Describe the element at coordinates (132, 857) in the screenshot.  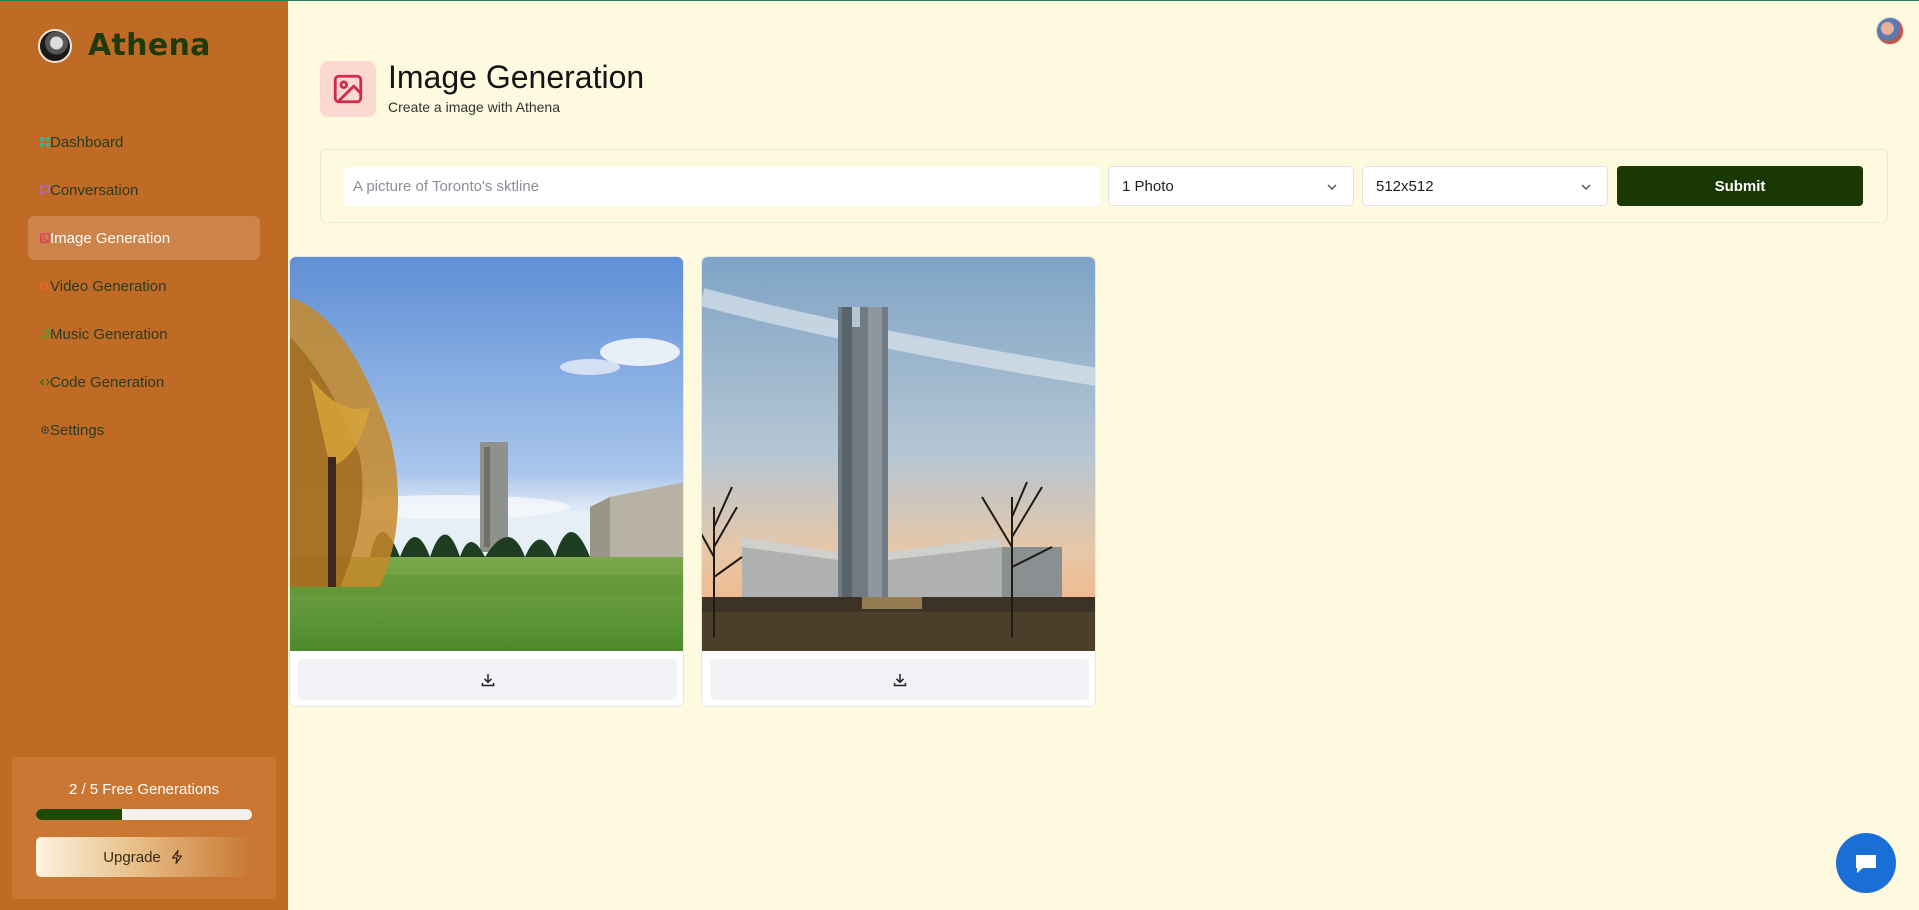
I see `upgrade-button-label: Upgrade` at that location.